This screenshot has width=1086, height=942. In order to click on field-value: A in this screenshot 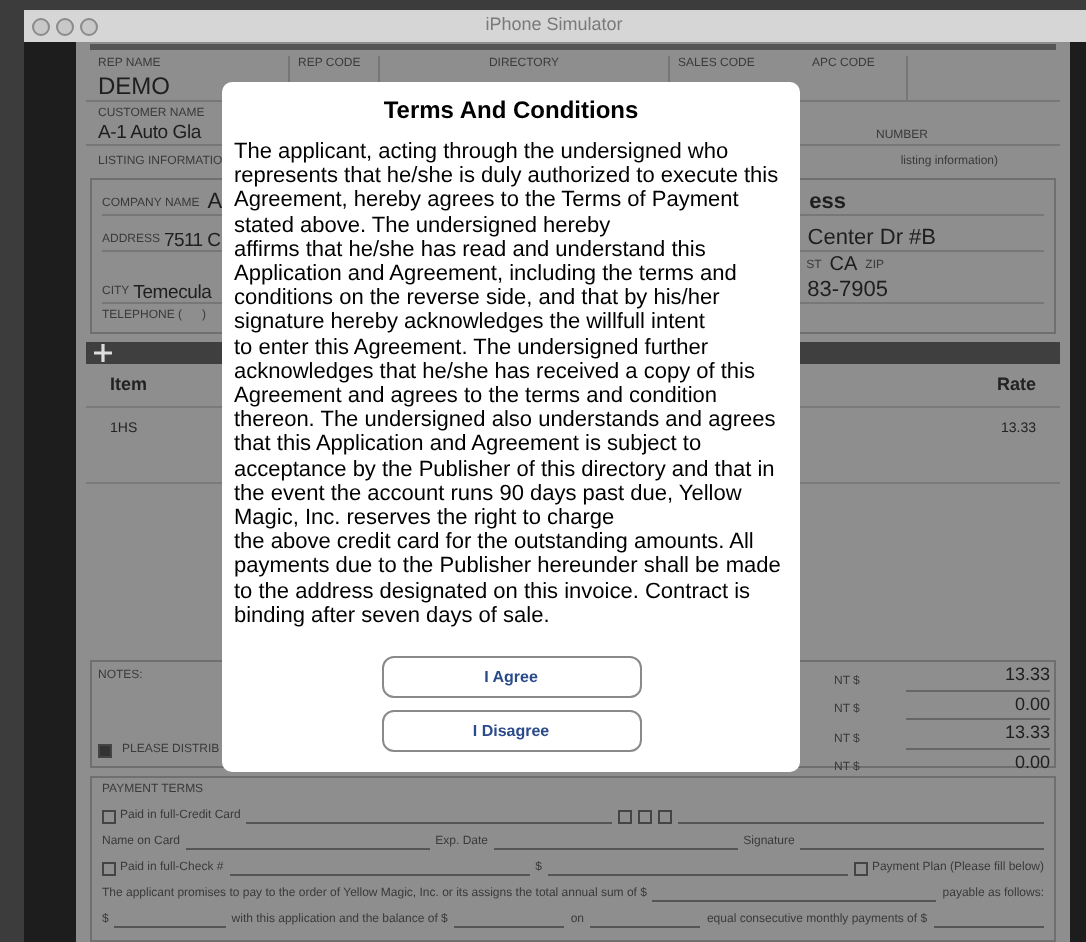, I will do `click(215, 203)`.